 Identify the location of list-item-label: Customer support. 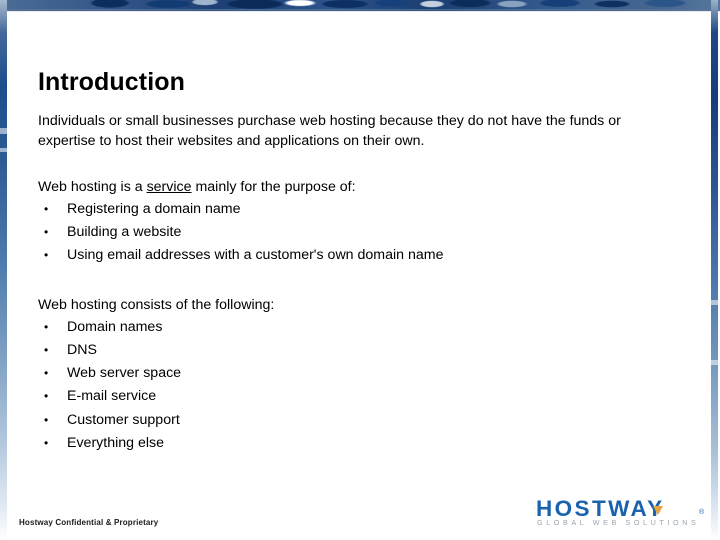
(123, 419).